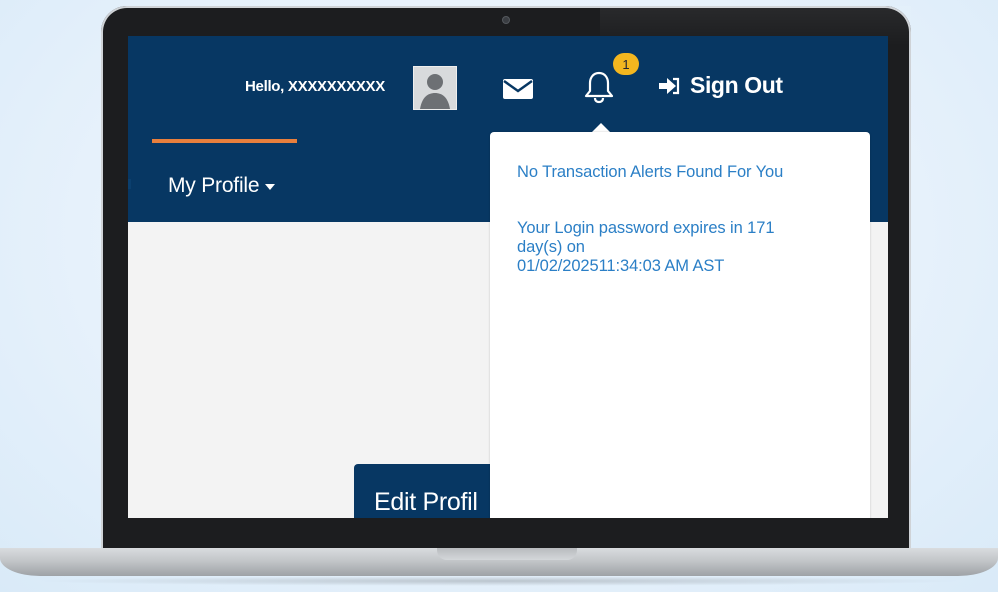  I want to click on user-greeting: Hello, XXXXXXXXXX, so click(315, 86).